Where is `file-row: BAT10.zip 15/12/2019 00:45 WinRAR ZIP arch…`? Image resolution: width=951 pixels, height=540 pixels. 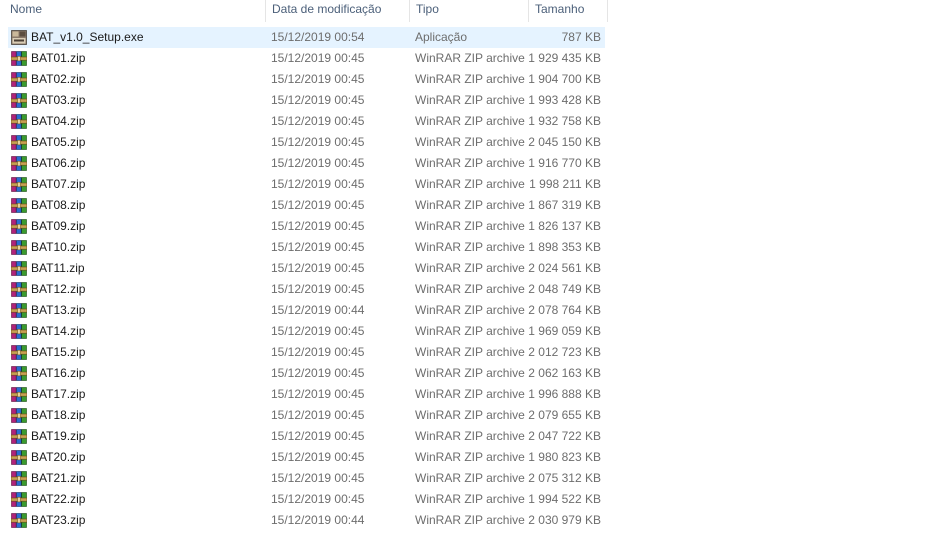 file-row: BAT10.zip 15/12/2019 00:45 WinRAR ZIP arch… is located at coordinates (306, 247).